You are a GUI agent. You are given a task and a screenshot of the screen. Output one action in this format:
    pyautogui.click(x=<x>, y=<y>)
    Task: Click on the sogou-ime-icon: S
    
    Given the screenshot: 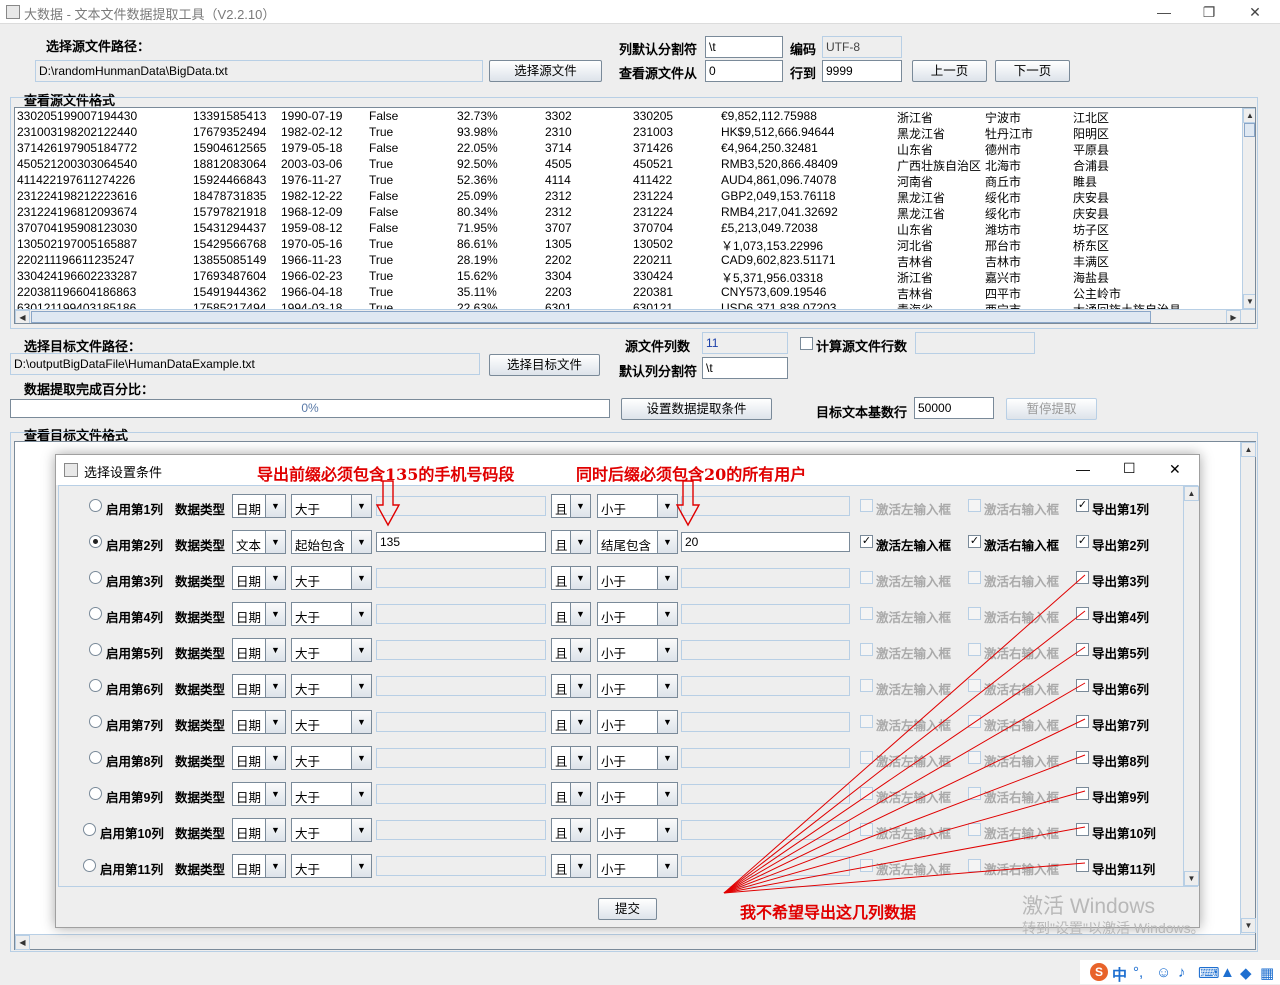 What is the action you would take?
    pyautogui.click(x=1099, y=972)
    